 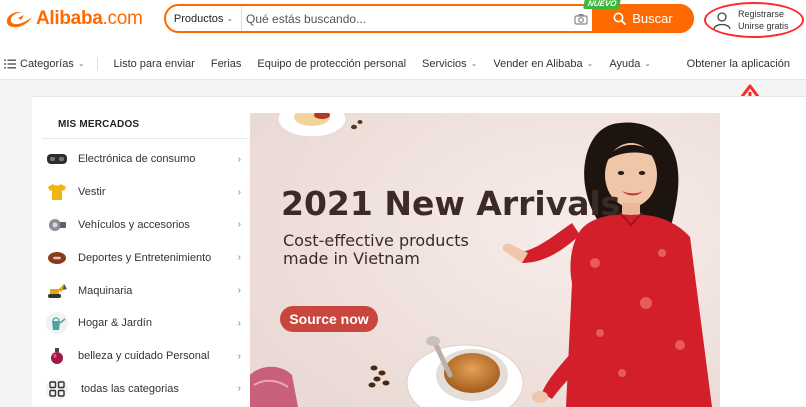 I want to click on category-item-machinery: Maquinaria ›, so click(x=144, y=290).